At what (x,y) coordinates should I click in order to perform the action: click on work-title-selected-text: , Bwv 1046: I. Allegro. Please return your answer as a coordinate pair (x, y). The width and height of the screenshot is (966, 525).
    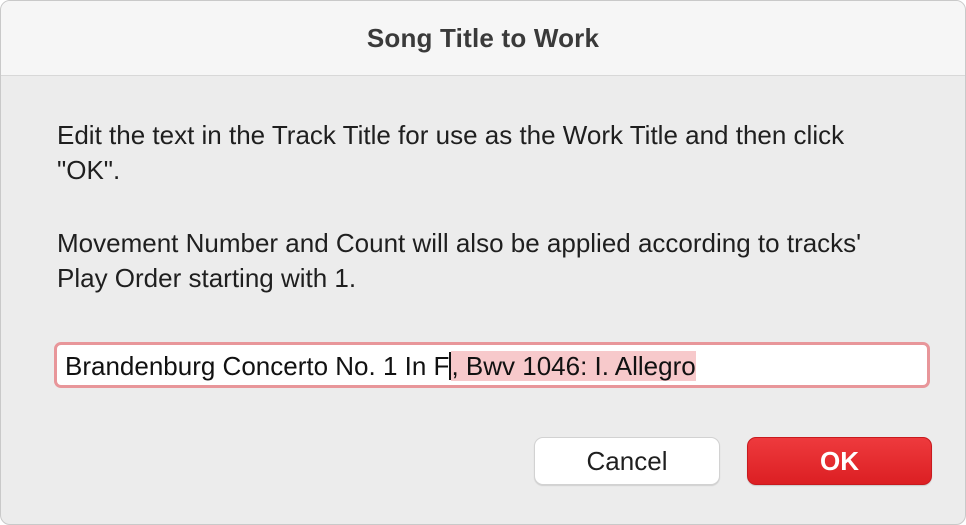
    Looking at the image, I should click on (573, 366).